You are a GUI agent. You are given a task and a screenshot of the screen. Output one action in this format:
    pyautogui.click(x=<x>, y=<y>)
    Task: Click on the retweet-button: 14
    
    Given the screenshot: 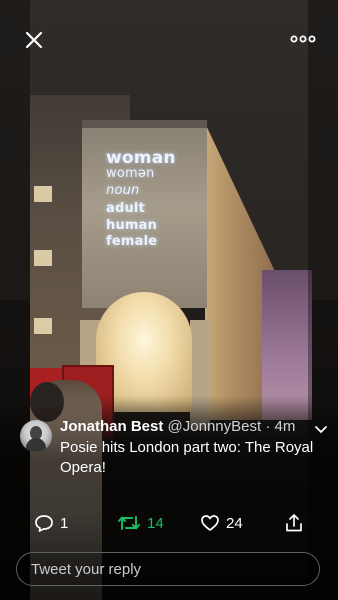 What is the action you would take?
    pyautogui.click(x=140, y=523)
    